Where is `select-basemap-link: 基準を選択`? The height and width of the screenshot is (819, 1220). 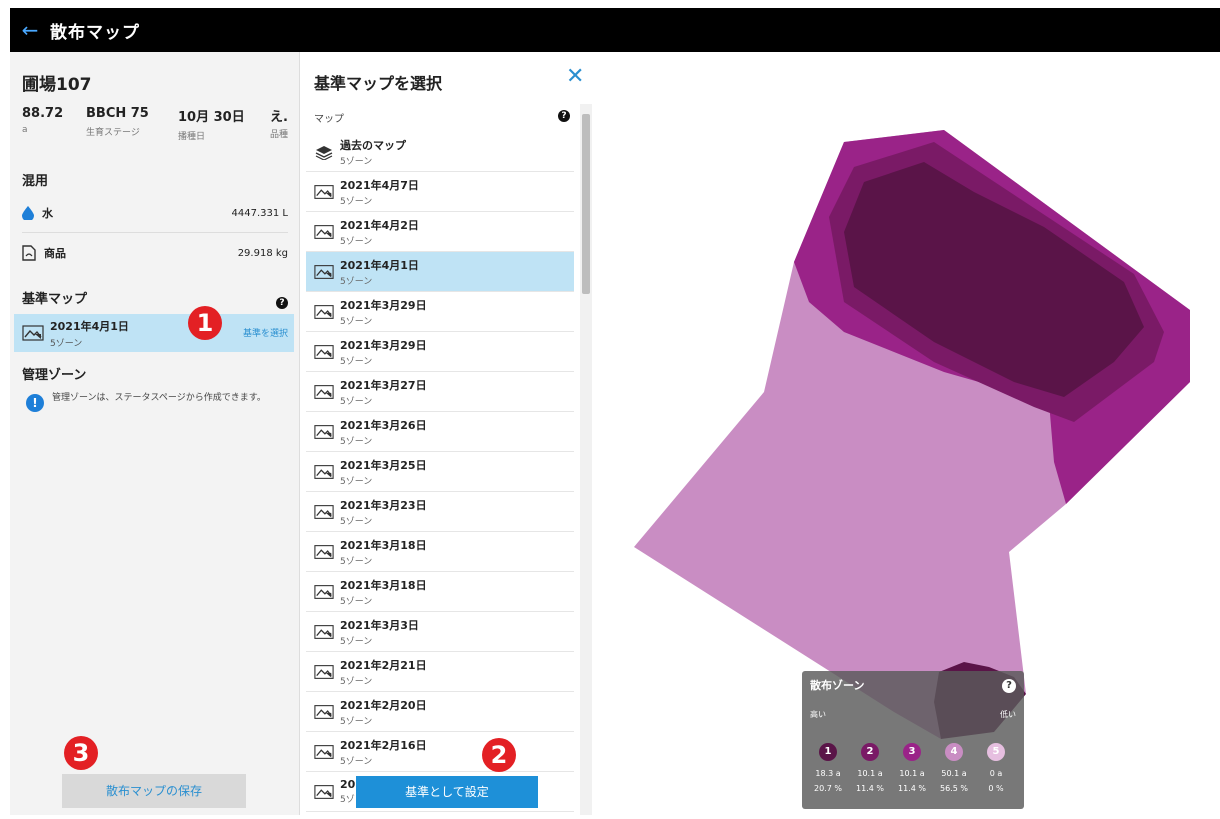
select-basemap-link: 基準を選択 is located at coordinates (265, 332).